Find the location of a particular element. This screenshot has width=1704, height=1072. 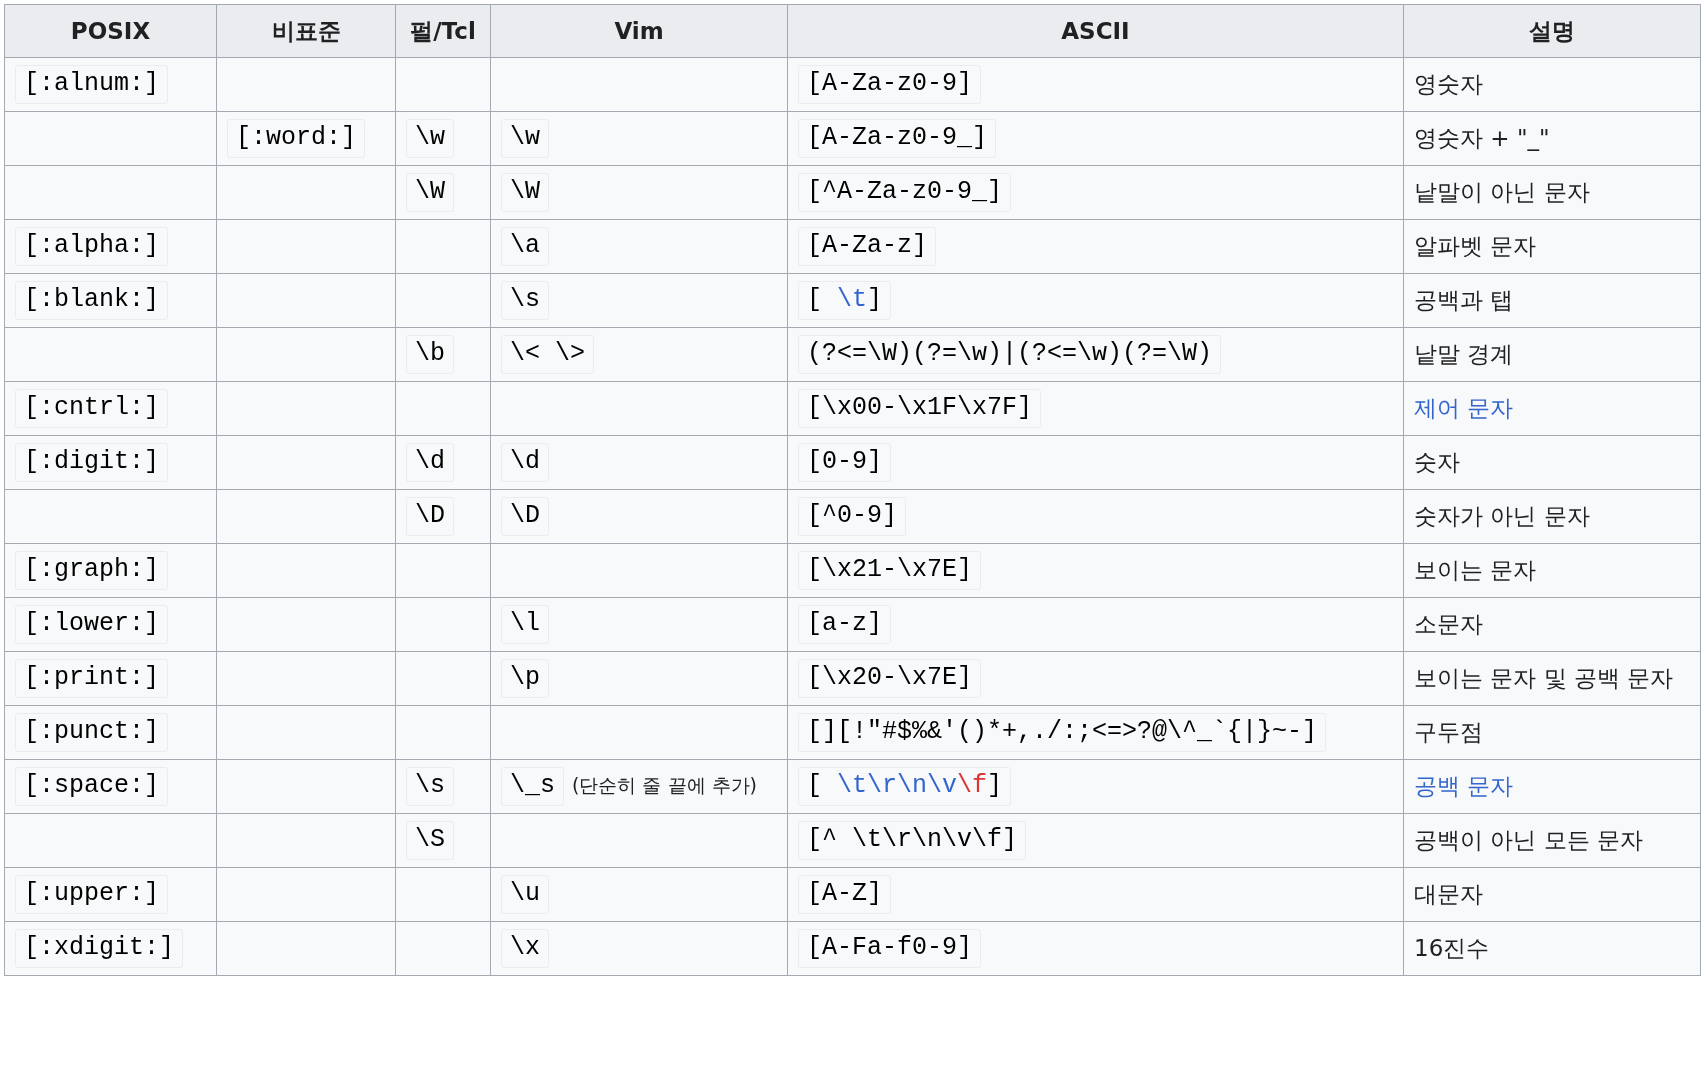

code-snippet: \l is located at coordinates (525, 624).